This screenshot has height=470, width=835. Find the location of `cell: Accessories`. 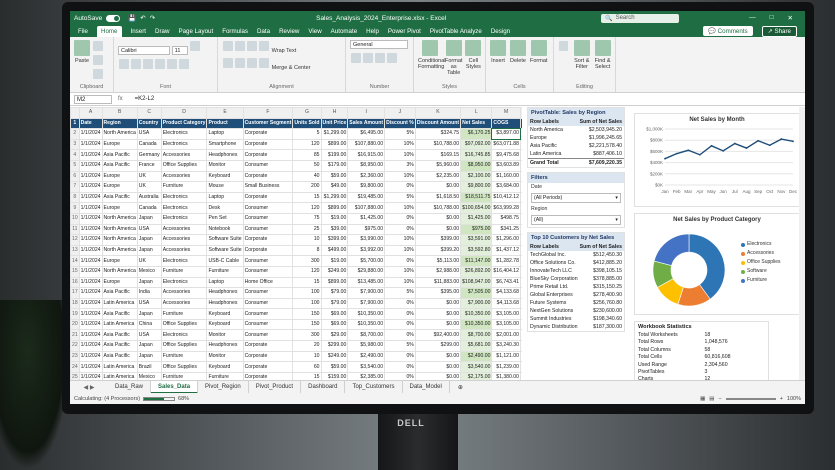

cell: Accessories is located at coordinates (184, 250).